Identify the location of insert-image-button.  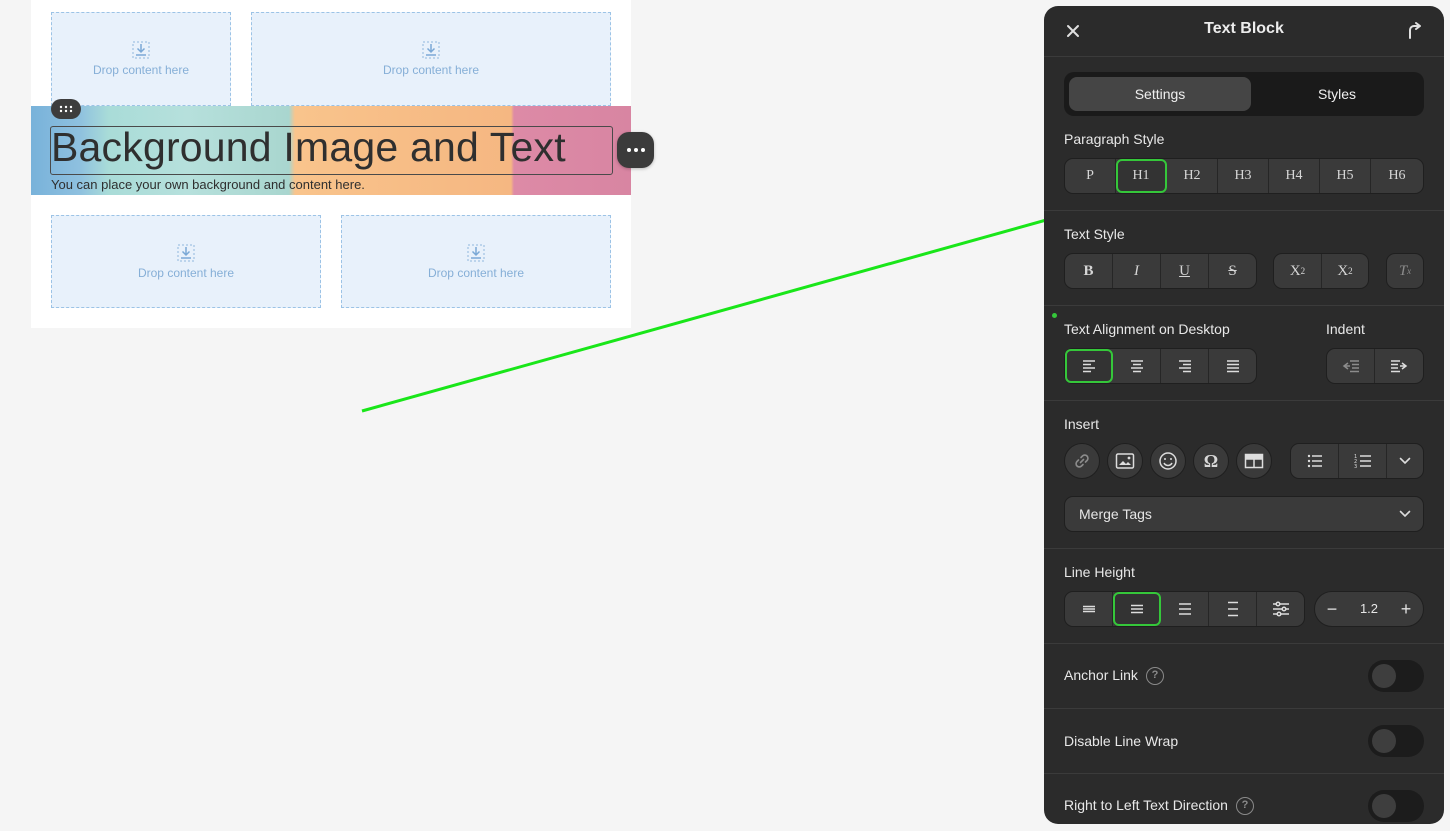
(1125, 461).